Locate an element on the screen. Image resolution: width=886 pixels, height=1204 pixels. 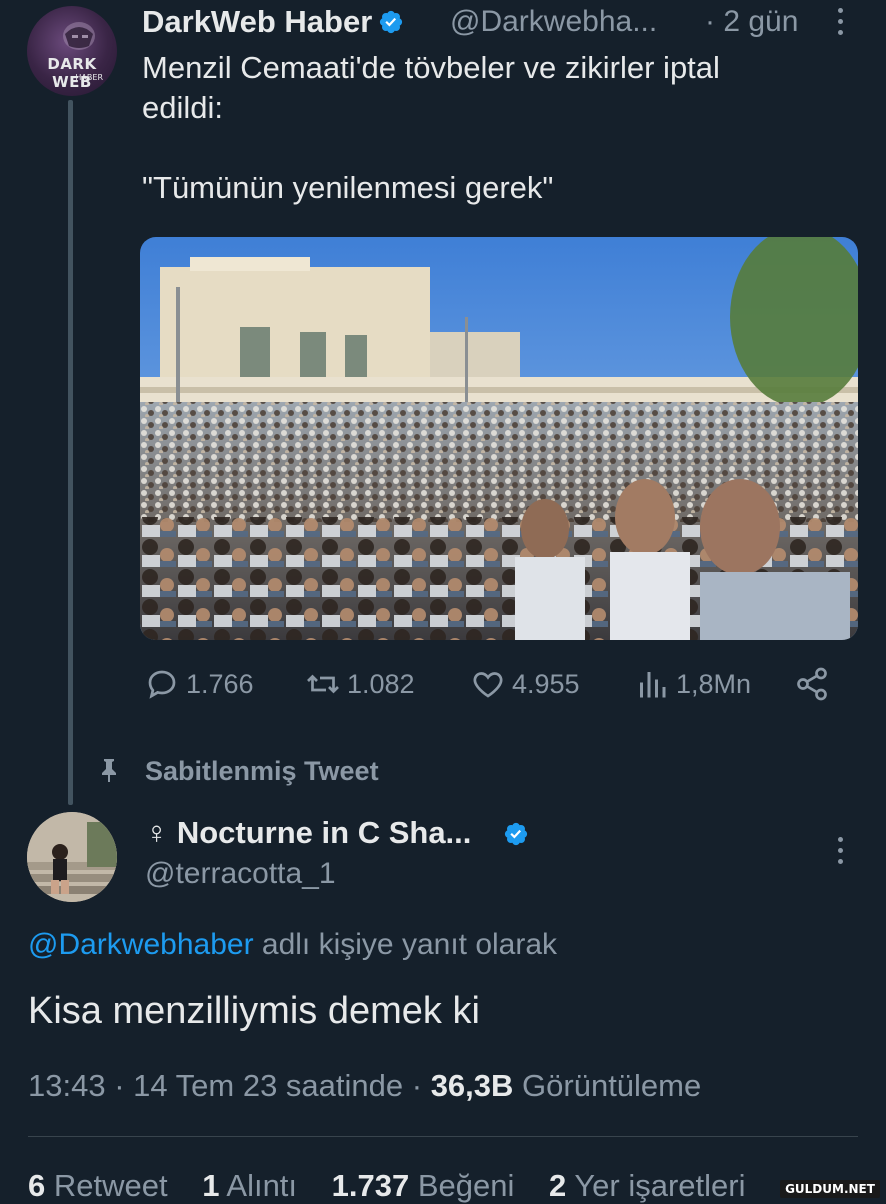
quote-label: Alıntı is located at coordinates (262, 1185).